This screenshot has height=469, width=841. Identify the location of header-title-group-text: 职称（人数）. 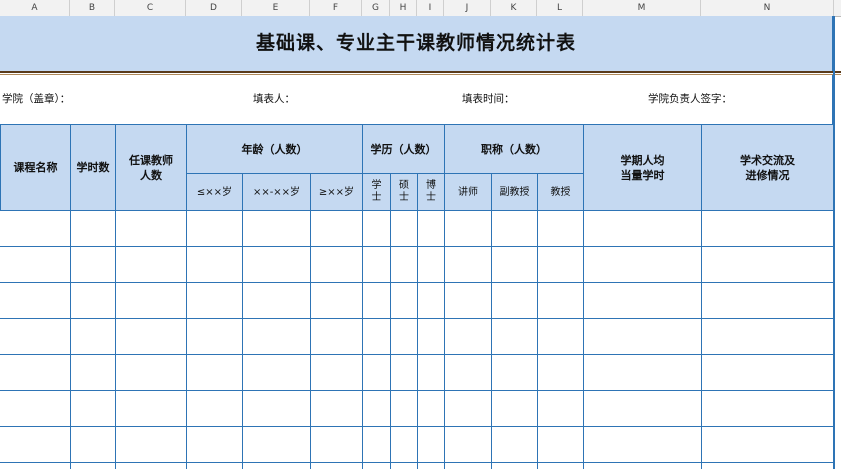
(514, 149).